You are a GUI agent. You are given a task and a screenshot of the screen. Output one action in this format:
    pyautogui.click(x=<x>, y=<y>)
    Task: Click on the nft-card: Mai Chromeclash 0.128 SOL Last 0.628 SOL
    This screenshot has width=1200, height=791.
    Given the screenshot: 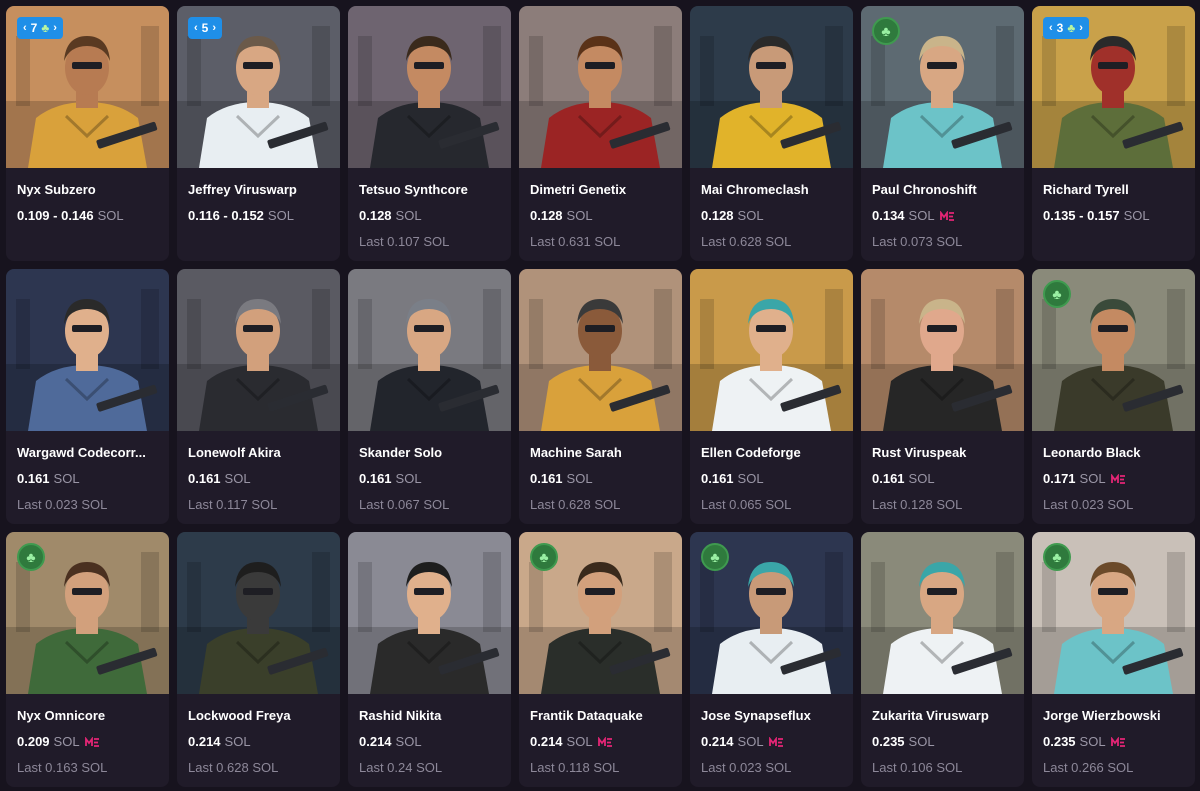 What is the action you would take?
    pyautogui.click(x=771, y=133)
    